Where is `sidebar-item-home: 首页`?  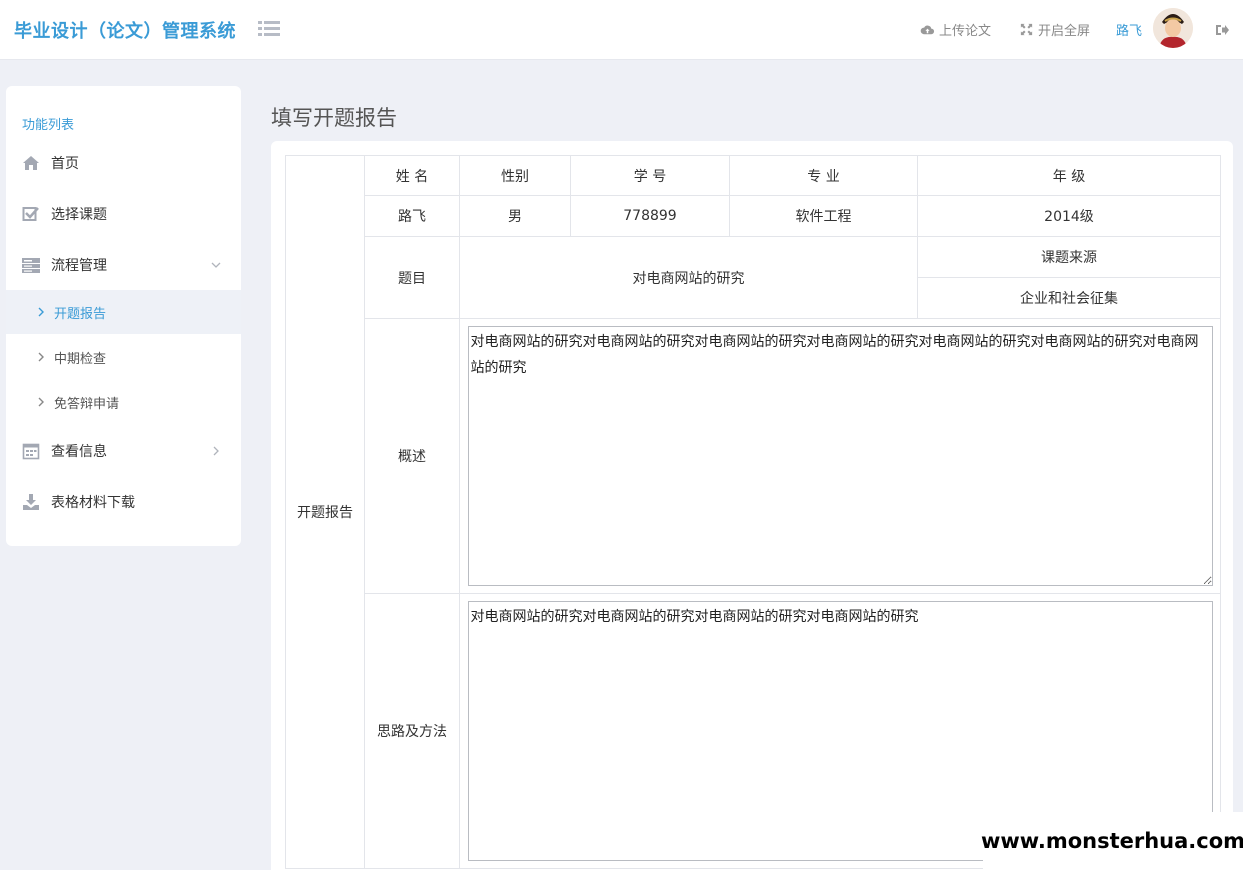 sidebar-item-home: 首页 is located at coordinates (123, 163).